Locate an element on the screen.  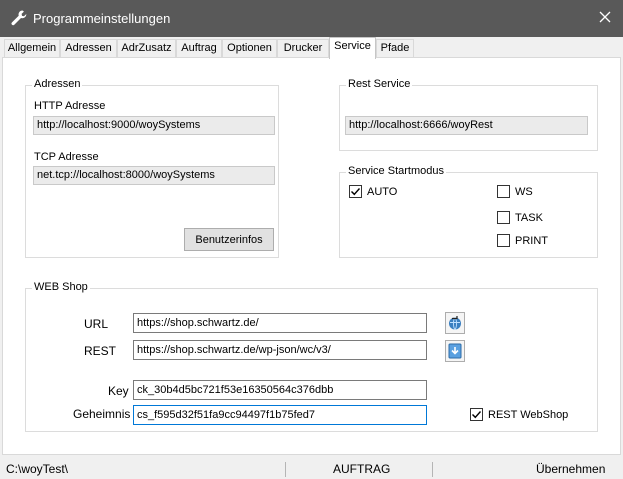
print-checkbox-box is located at coordinates (503, 240).